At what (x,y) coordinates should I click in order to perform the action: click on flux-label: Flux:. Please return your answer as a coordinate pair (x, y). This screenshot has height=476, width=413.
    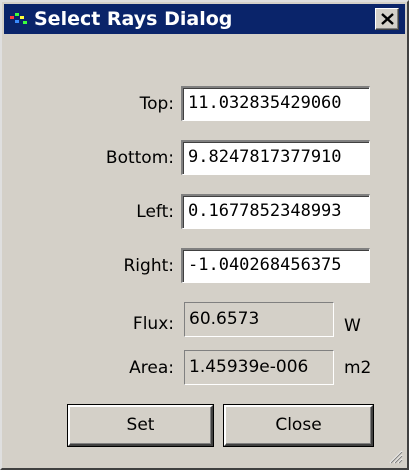
    Looking at the image, I should click on (153, 324).